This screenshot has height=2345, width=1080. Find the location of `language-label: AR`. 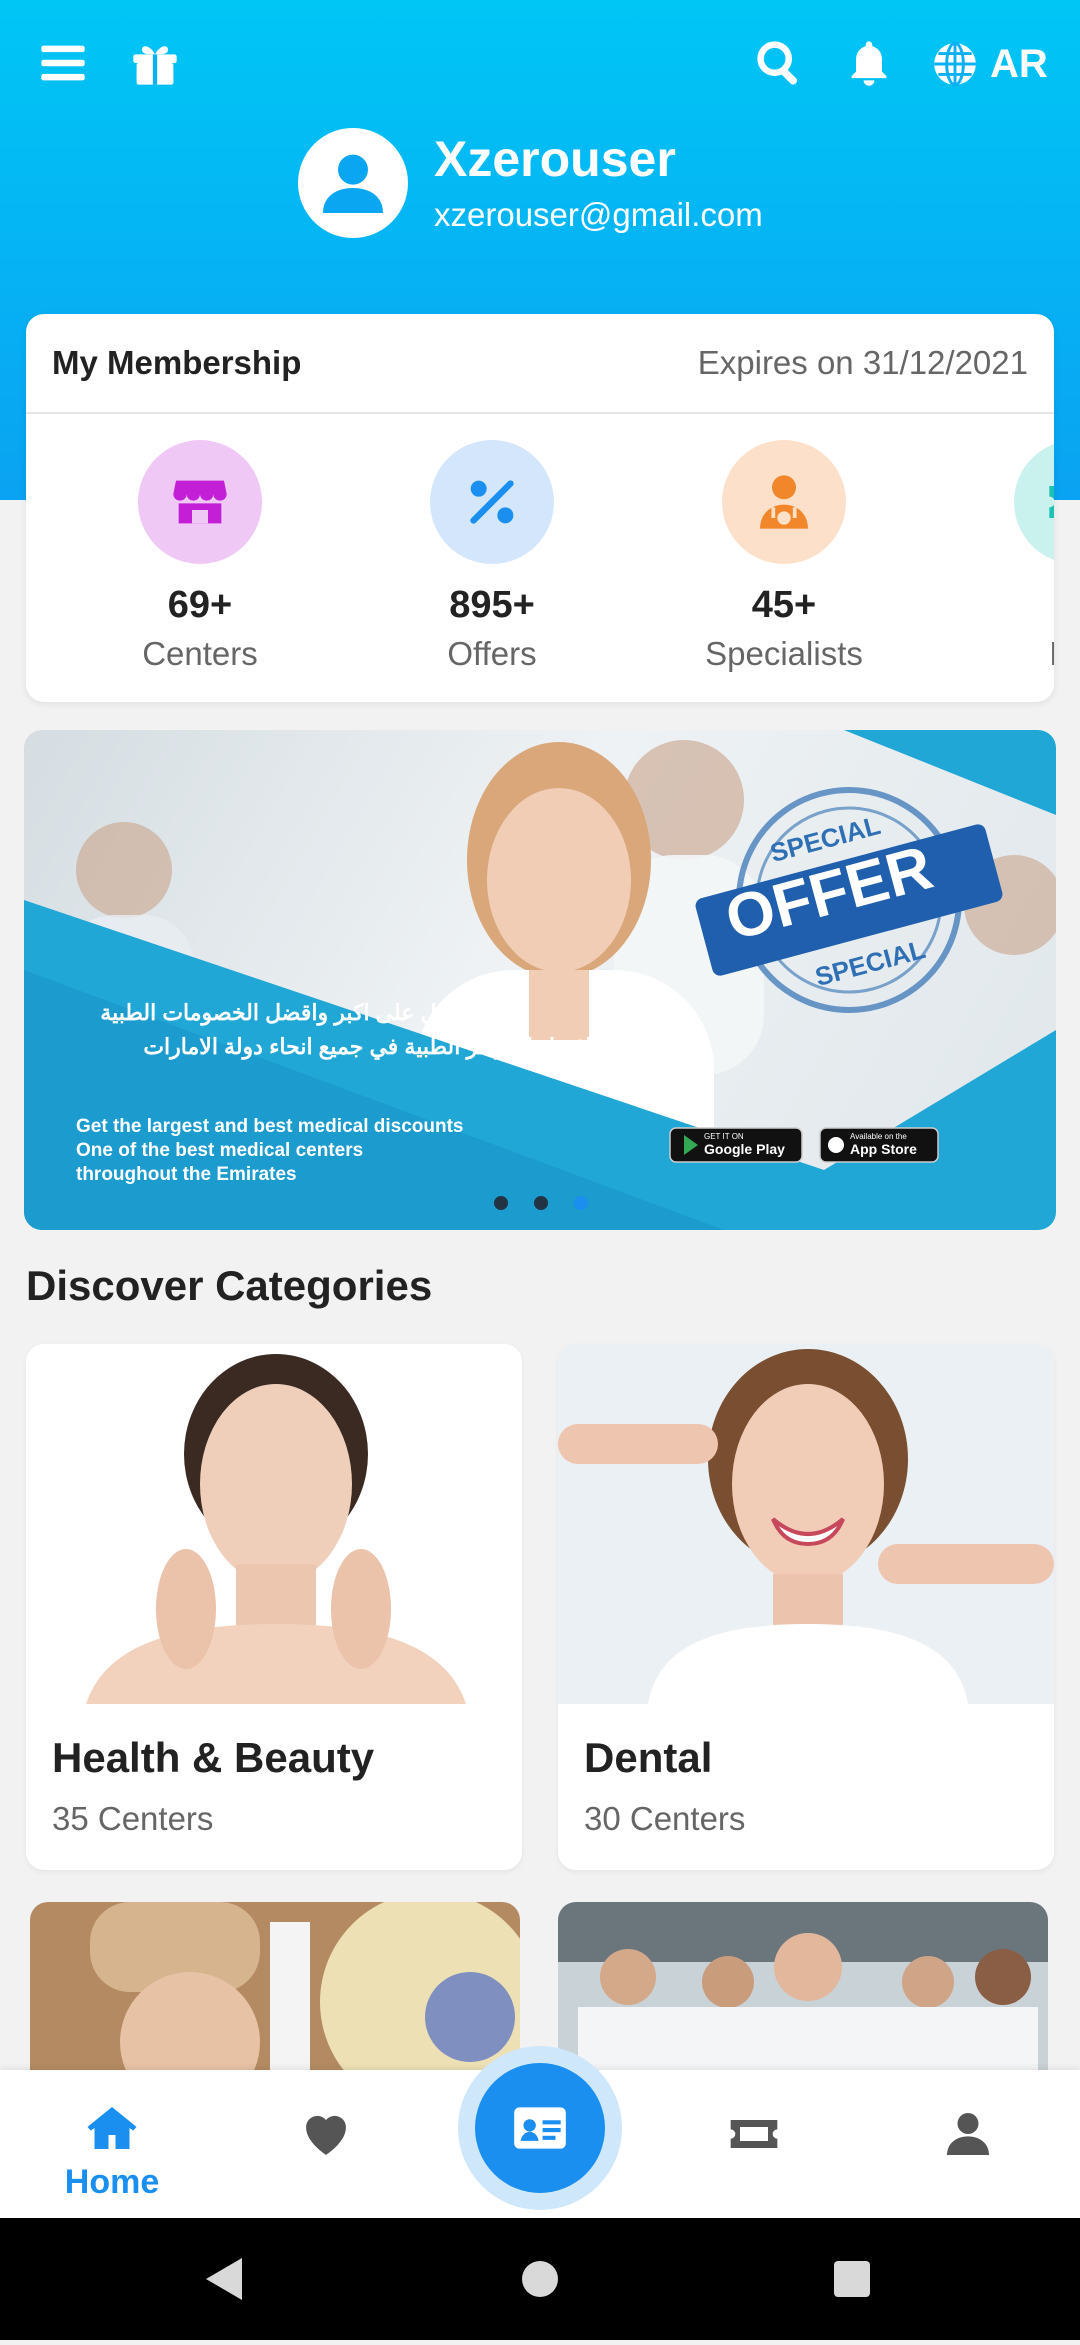

language-label: AR is located at coordinates (1019, 63).